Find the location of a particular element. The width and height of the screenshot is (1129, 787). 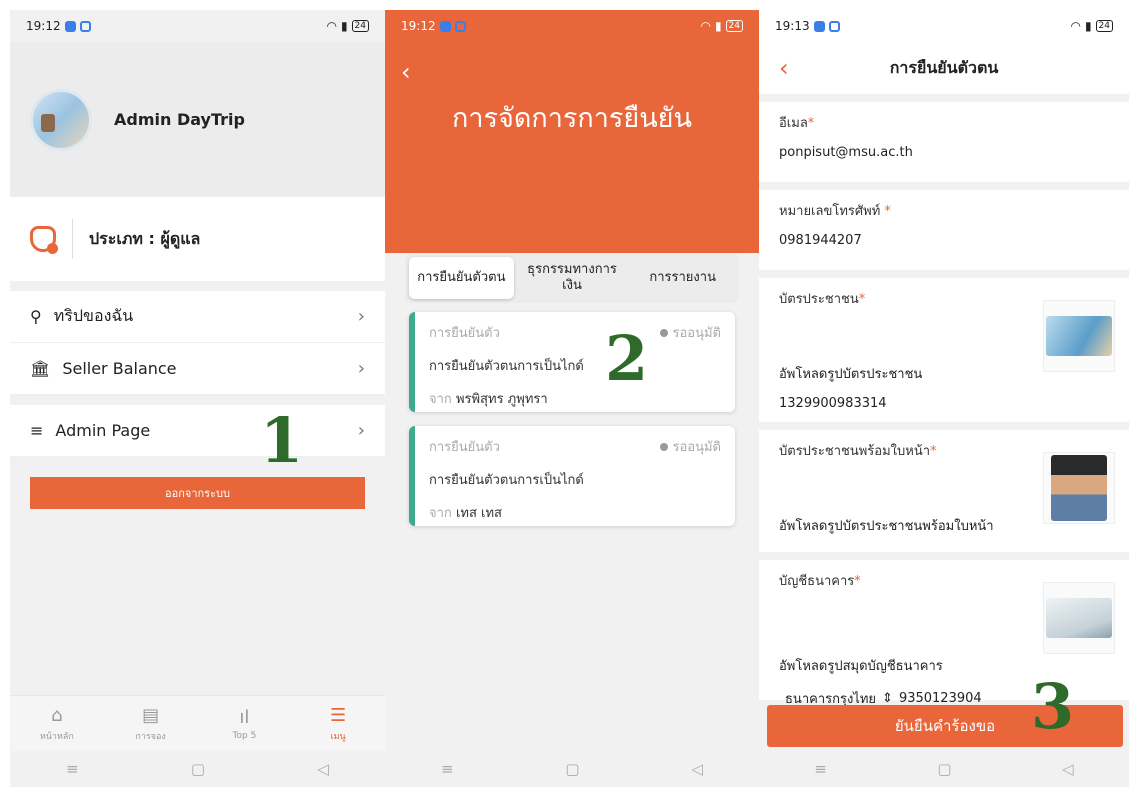

location-pin-icon: ⚲ is located at coordinates (36, 316).